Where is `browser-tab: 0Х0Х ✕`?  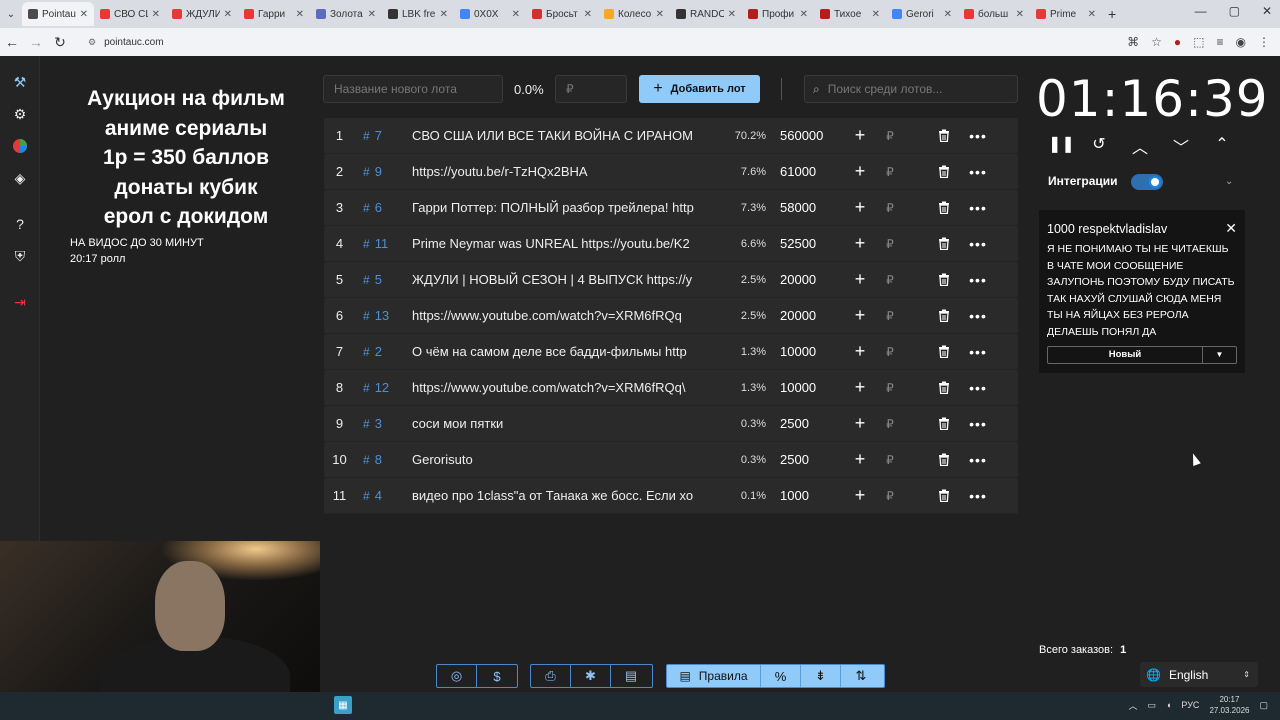 browser-tab: 0Х0Х ✕ is located at coordinates (490, 14).